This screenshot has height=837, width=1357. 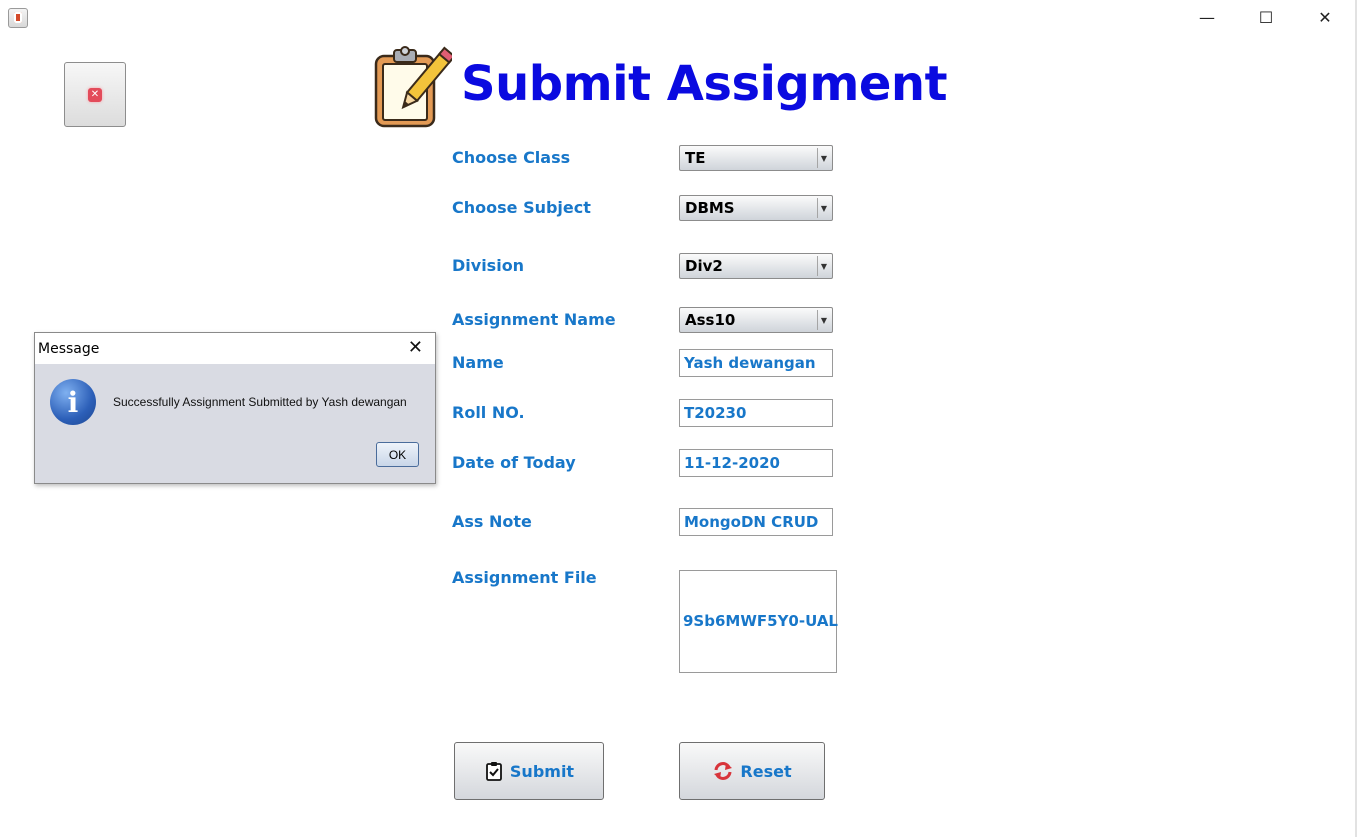 I want to click on note-label: Ass Note, so click(x=492, y=521).